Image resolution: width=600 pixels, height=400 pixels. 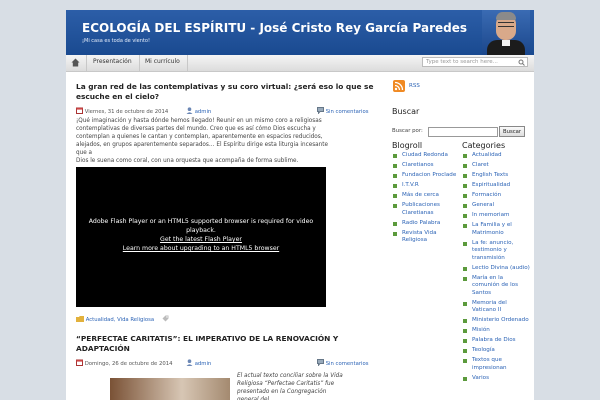 I want to click on blogroll-item: Radio Palabra, so click(x=425, y=224).